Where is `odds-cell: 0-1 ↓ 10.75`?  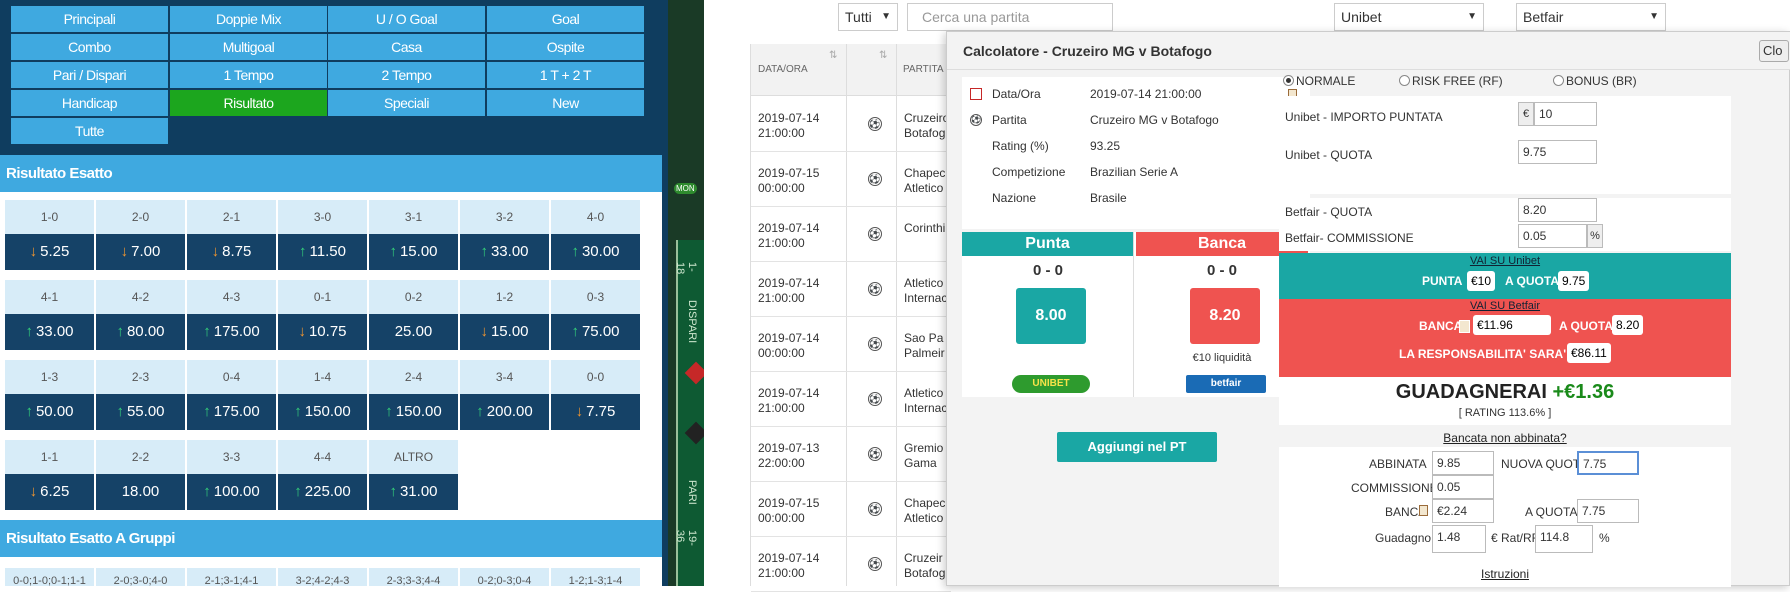
odds-cell: 0-1 ↓ 10.75 is located at coordinates (322, 315).